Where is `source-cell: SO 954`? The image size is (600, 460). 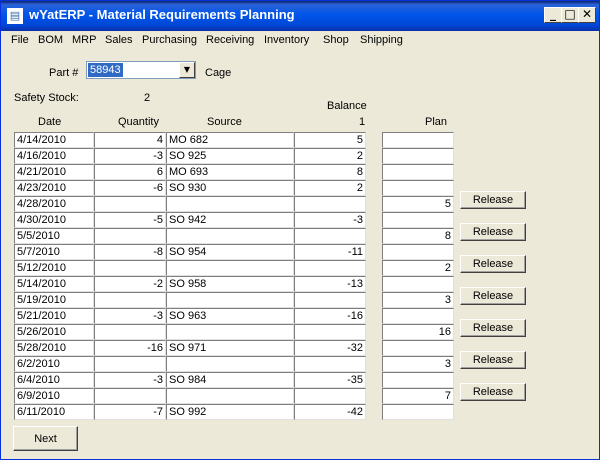
source-cell: SO 954 is located at coordinates (230, 252).